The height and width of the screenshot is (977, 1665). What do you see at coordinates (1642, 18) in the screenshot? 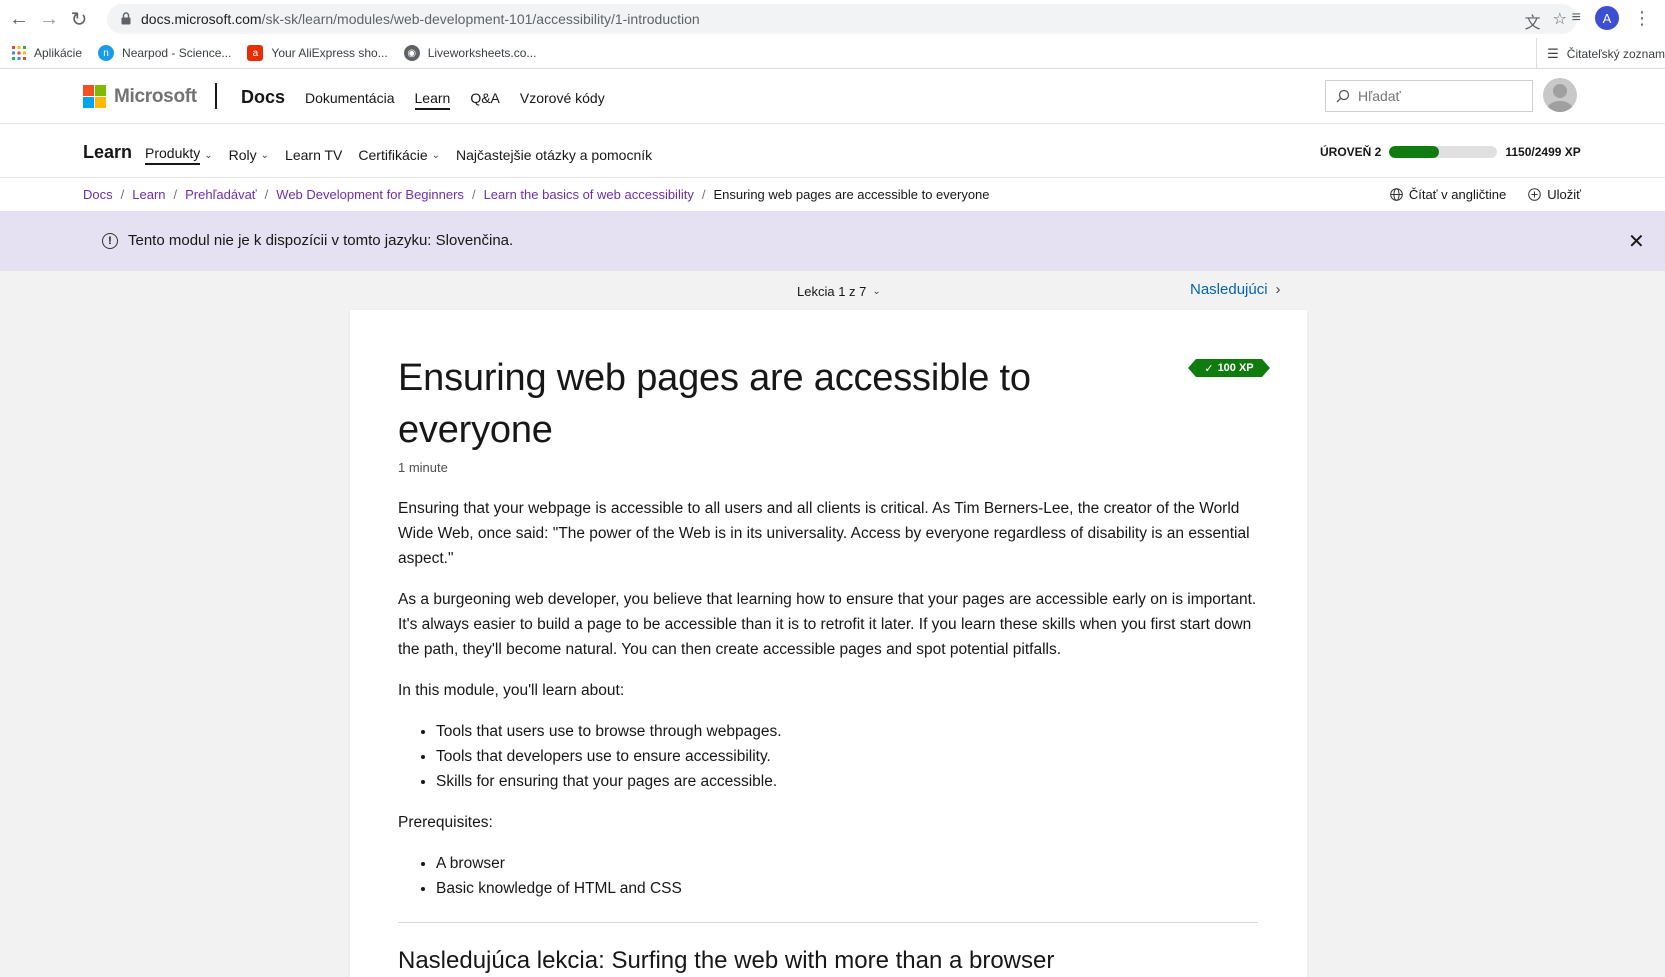
I see `menu-icon: ⋮` at bounding box center [1642, 18].